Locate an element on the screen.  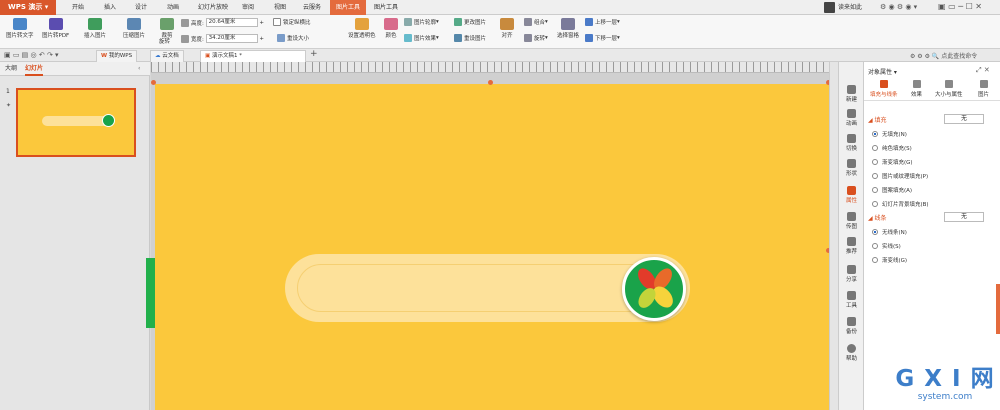
line-option-gradient: 渐变线(G) is located at coordinates (889, 260).